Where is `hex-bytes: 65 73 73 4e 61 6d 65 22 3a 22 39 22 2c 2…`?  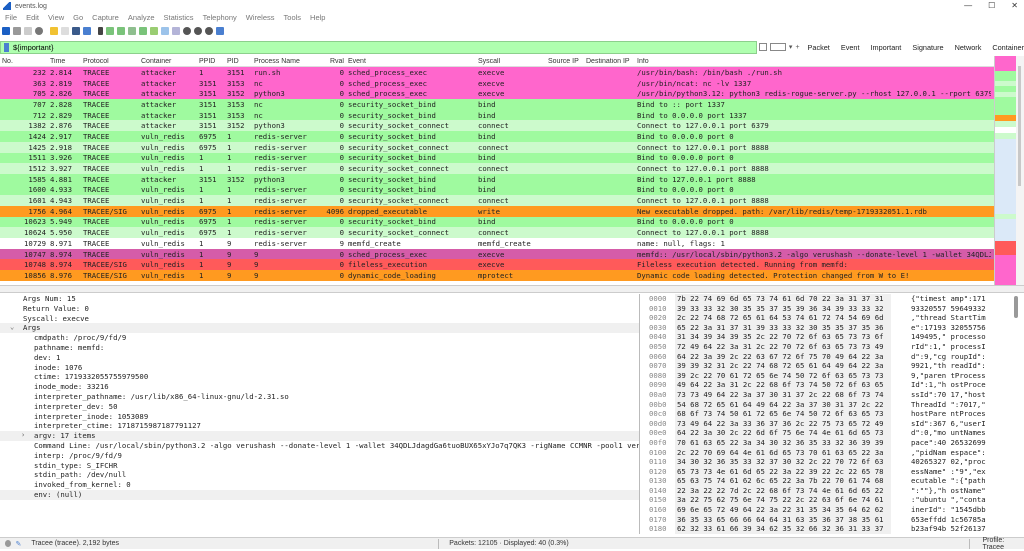 hex-bytes: 65 73 73 4e 61 6d 65 22 3a 22 39 22 2c 2… is located at coordinates (783, 471).